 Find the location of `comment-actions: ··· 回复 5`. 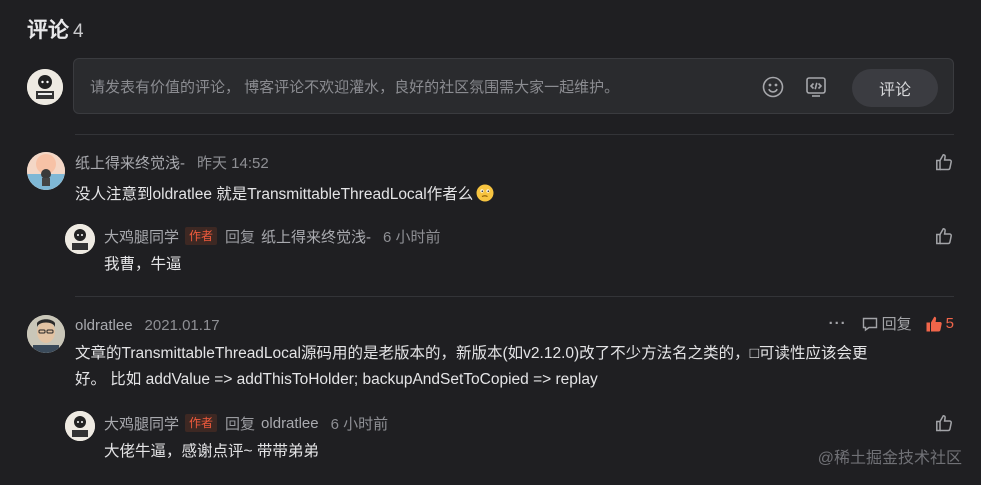

comment-actions: ··· 回复 5 is located at coordinates (888, 323).